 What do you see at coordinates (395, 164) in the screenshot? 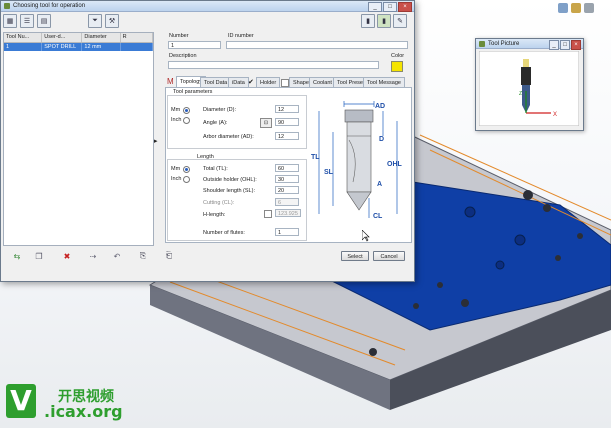
I see `diagram-label-ohl: OHL` at bounding box center [395, 164].